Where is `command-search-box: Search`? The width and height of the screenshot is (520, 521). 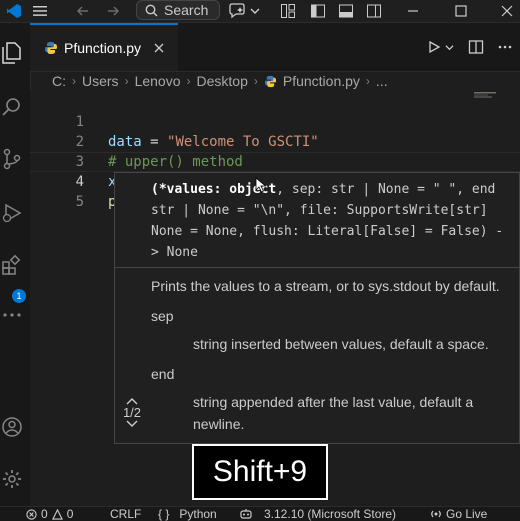
command-search-box: Search is located at coordinates (178, 10).